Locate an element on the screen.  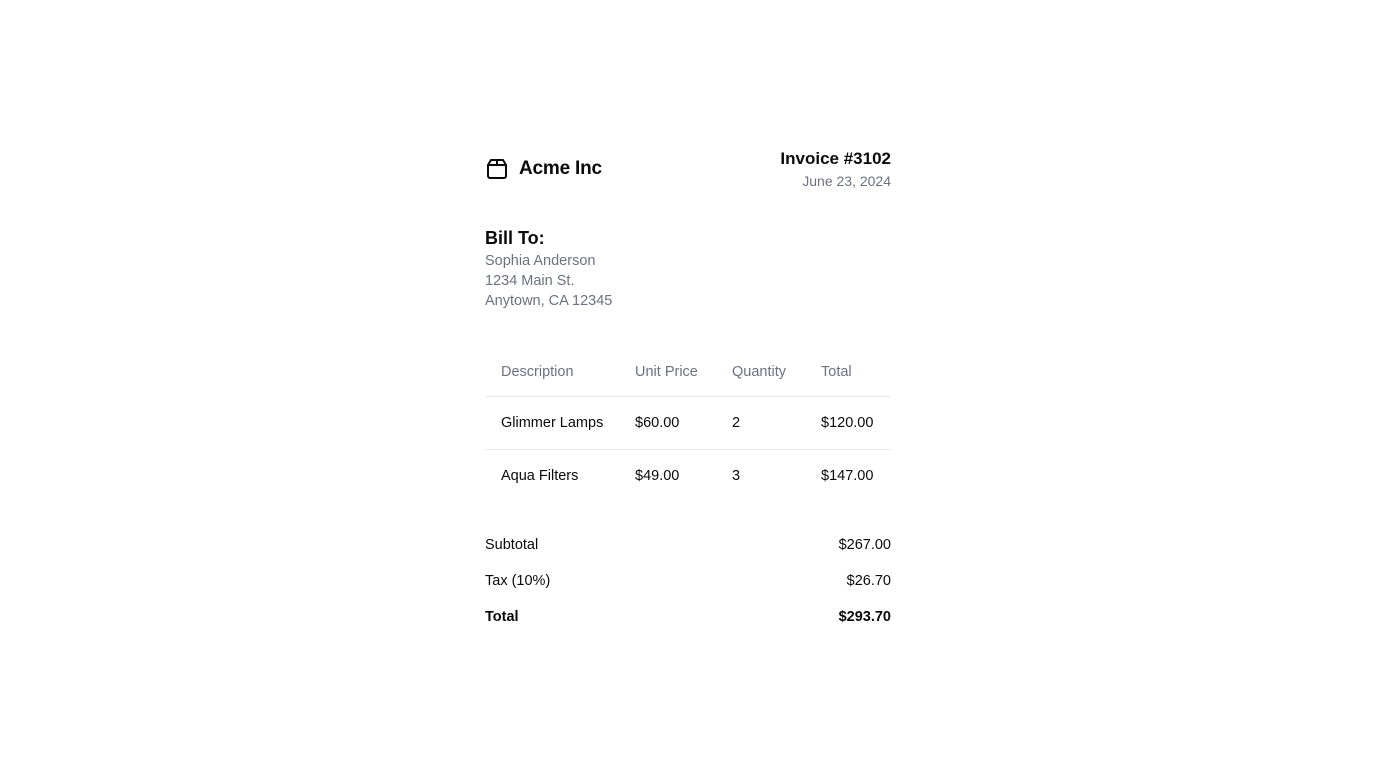
table-row: Glimmer Lamps $60.00 2 $120.00 is located at coordinates (688, 423).